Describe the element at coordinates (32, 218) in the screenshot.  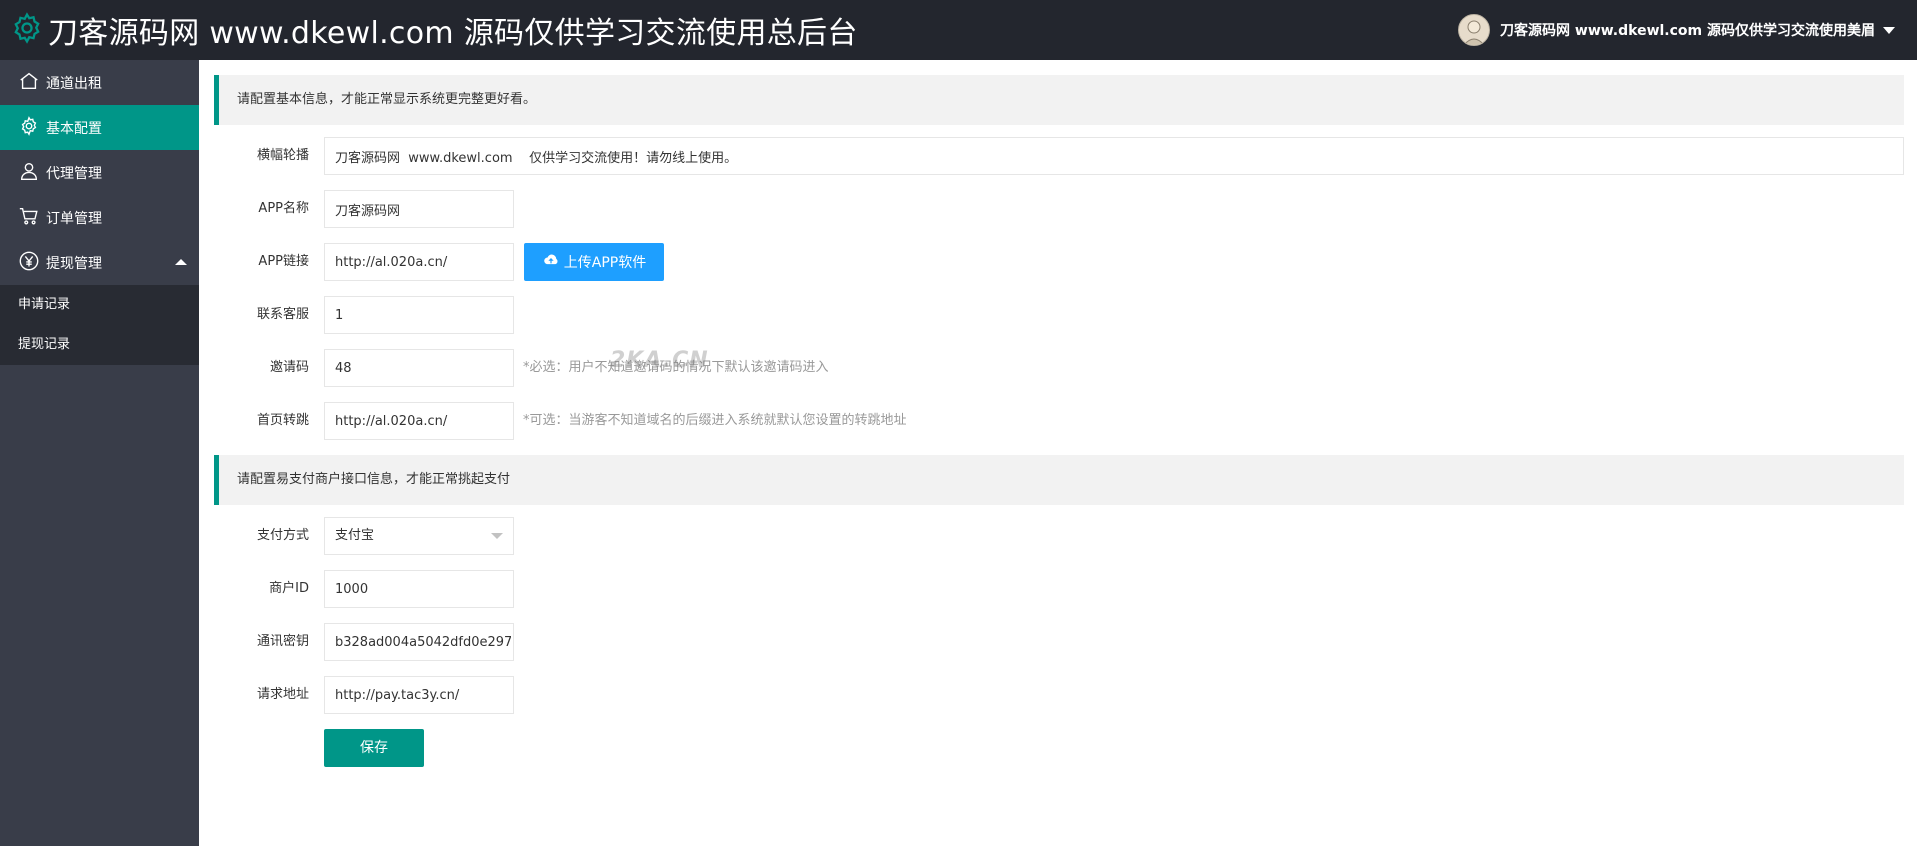
I see `cart-icon` at that location.